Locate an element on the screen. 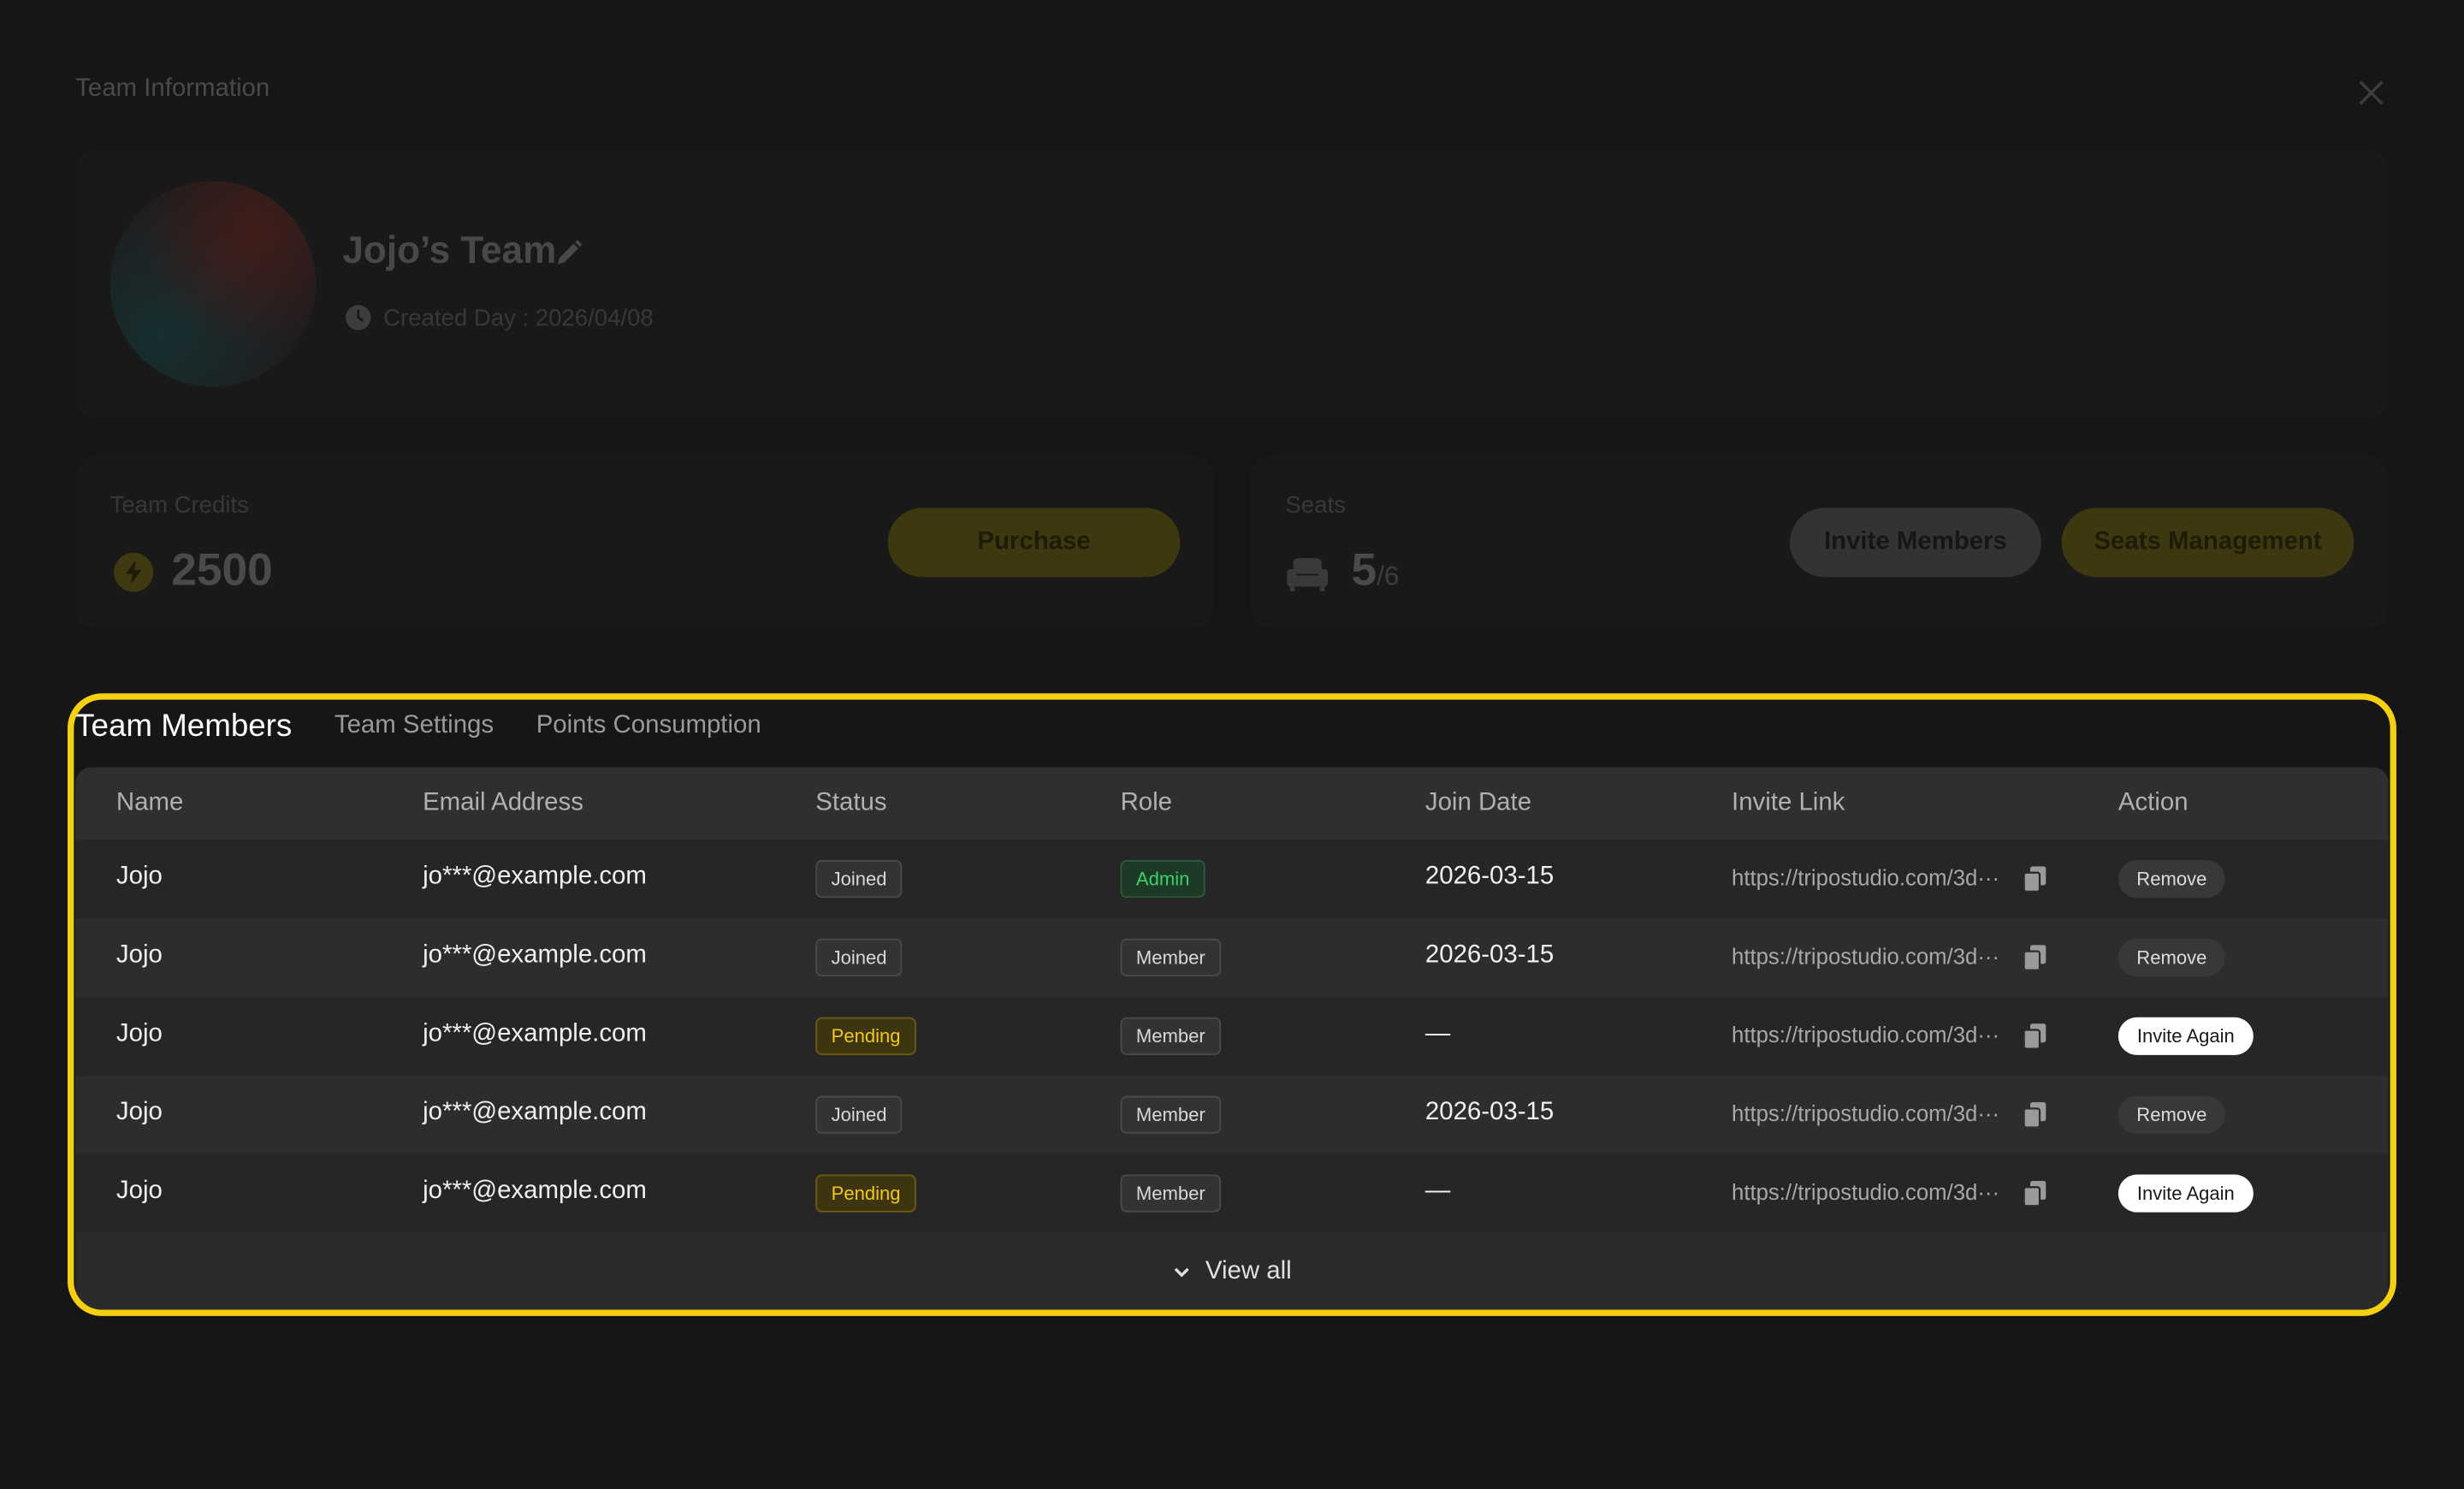 The image size is (2464, 1489). seats-value: 5/6 is located at coordinates (1376, 572).